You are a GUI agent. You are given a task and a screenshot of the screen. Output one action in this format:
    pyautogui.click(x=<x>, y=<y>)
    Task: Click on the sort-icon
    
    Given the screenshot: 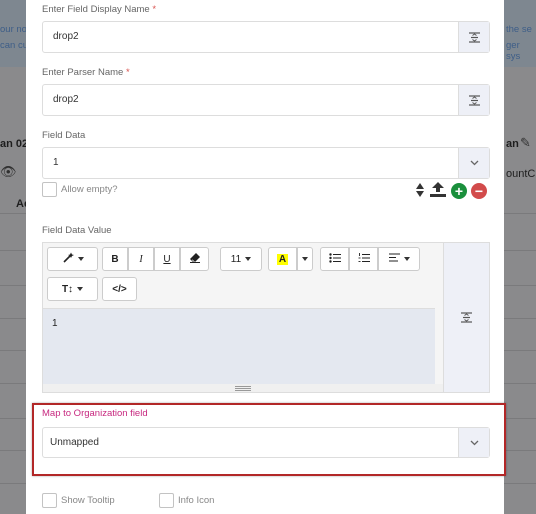 What is the action you would take?
    pyautogui.click(x=420, y=191)
    